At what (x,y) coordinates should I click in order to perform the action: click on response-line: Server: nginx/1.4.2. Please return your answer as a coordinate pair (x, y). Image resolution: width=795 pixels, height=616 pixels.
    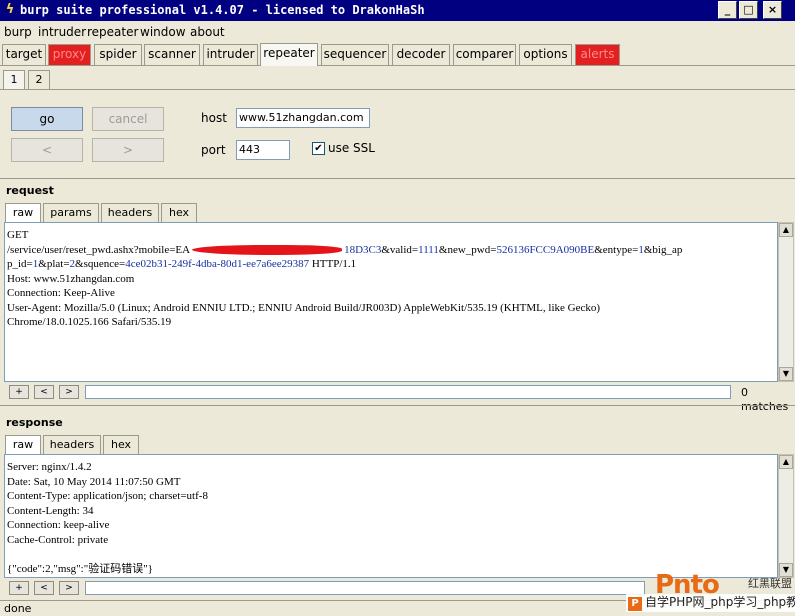
    Looking at the image, I should click on (49, 467).